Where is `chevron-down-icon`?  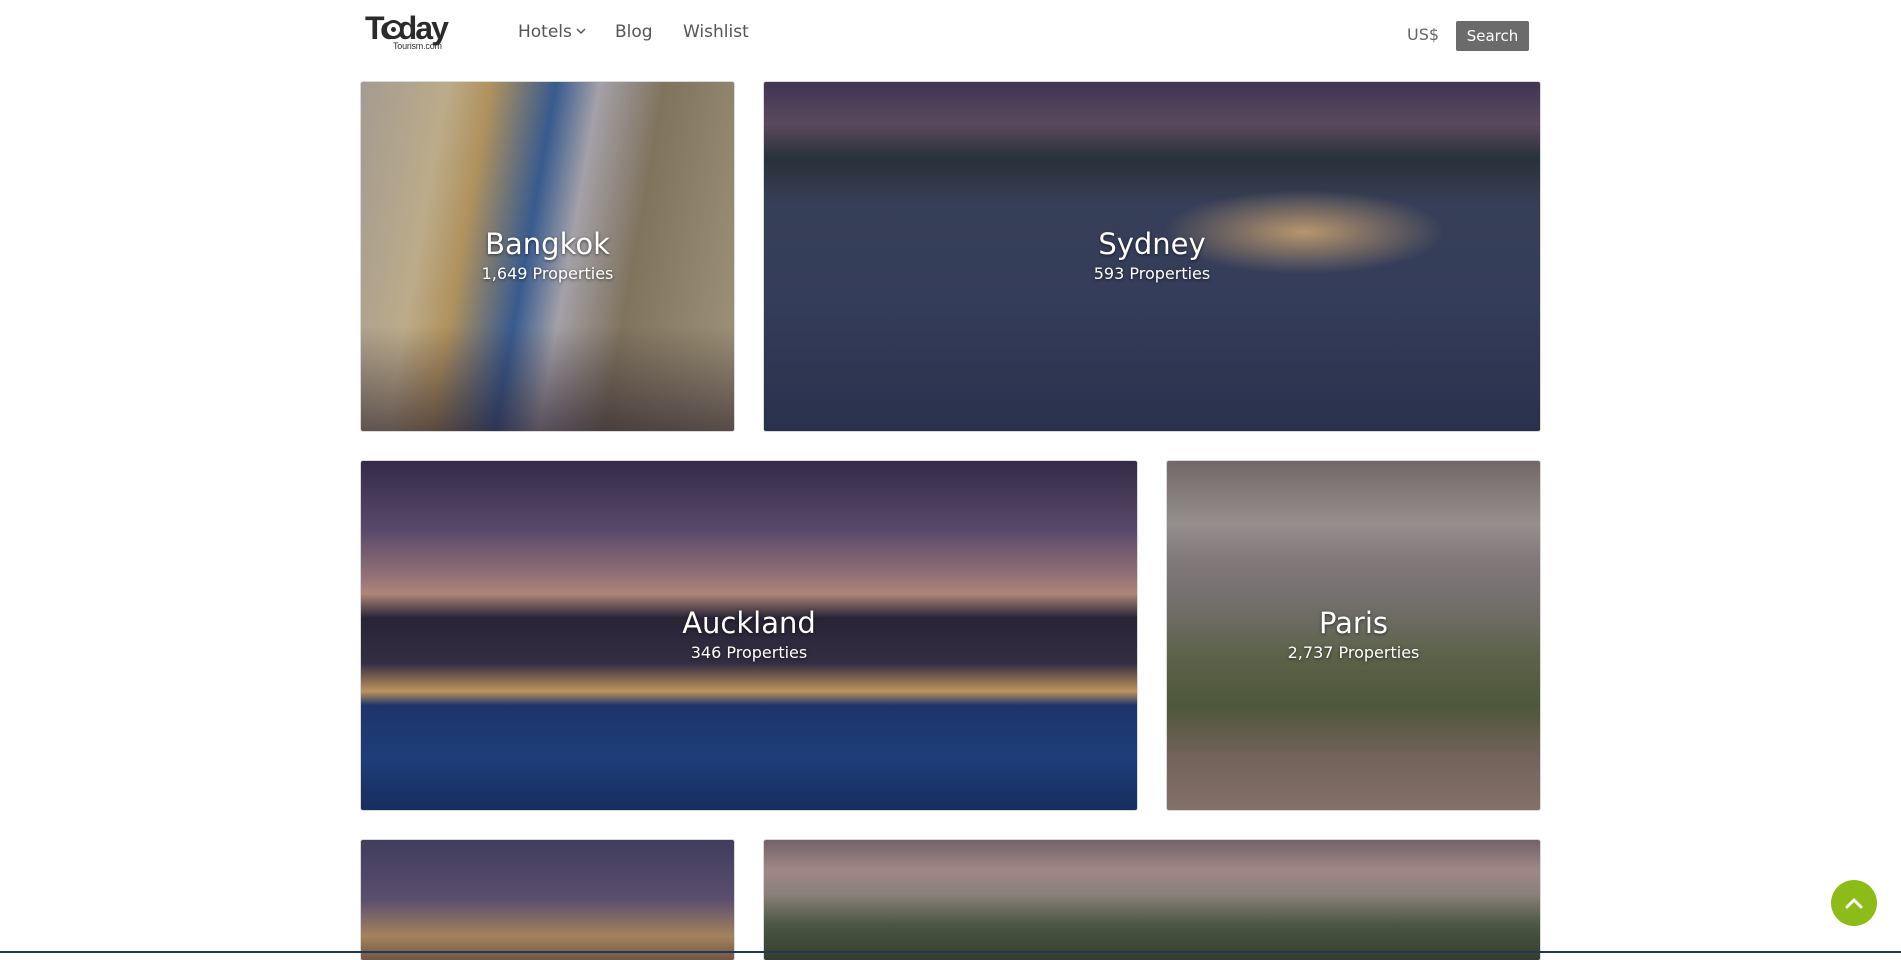 chevron-down-icon is located at coordinates (581, 31).